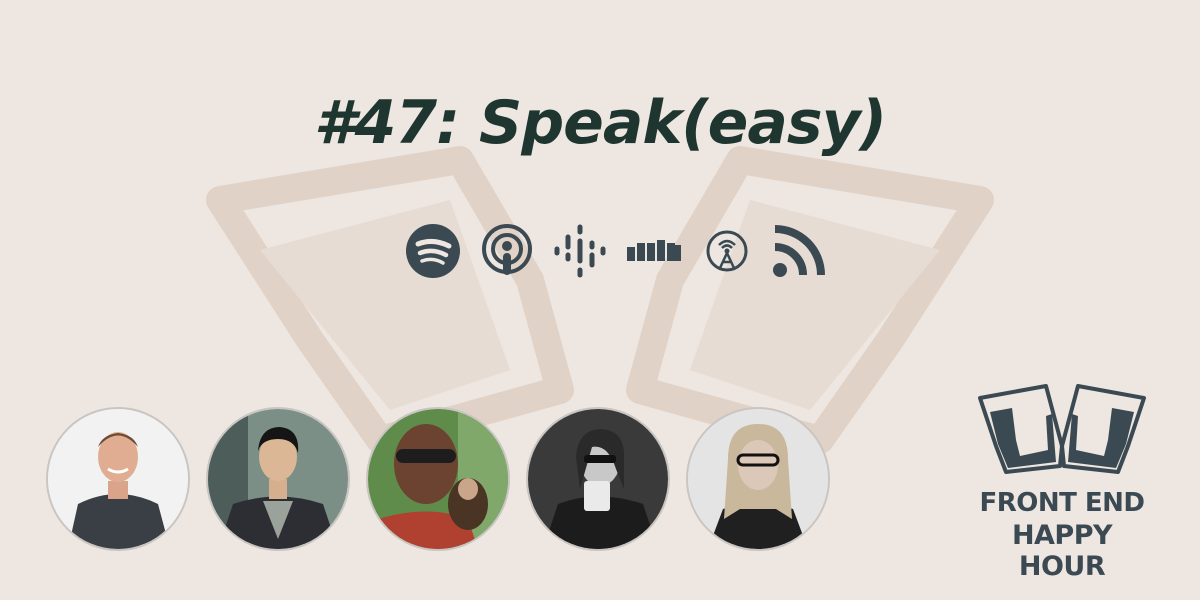 The width and height of the screenshot is (1200, 600). I want to click on google-podcasts-icon, so click(580, 251).